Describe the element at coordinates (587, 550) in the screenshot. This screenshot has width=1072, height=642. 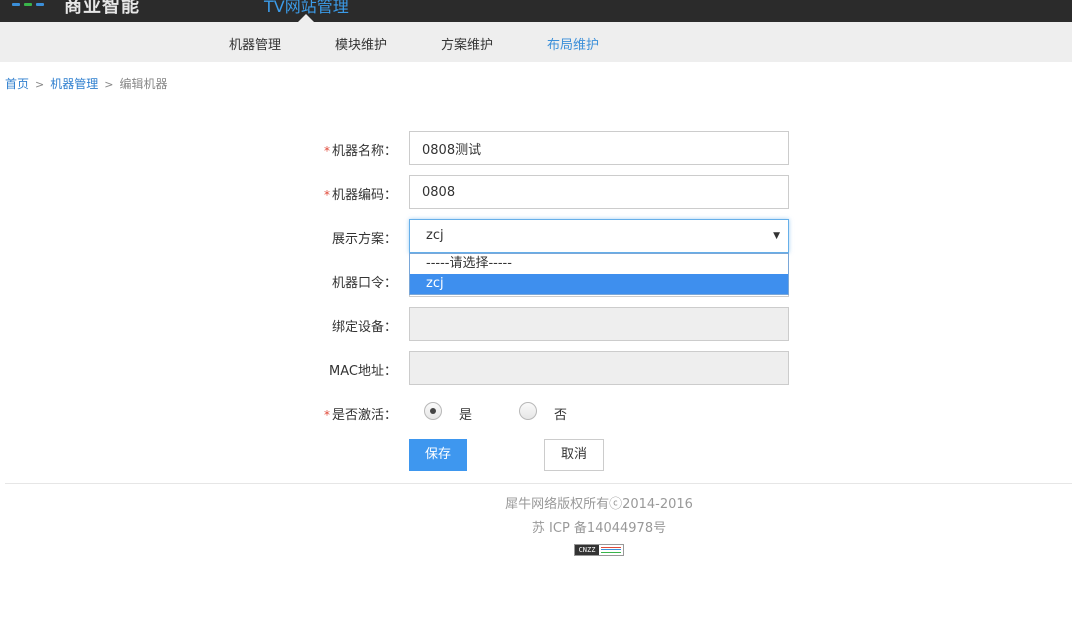
I see `cnzz-badge-text: CNZZ` at that location.